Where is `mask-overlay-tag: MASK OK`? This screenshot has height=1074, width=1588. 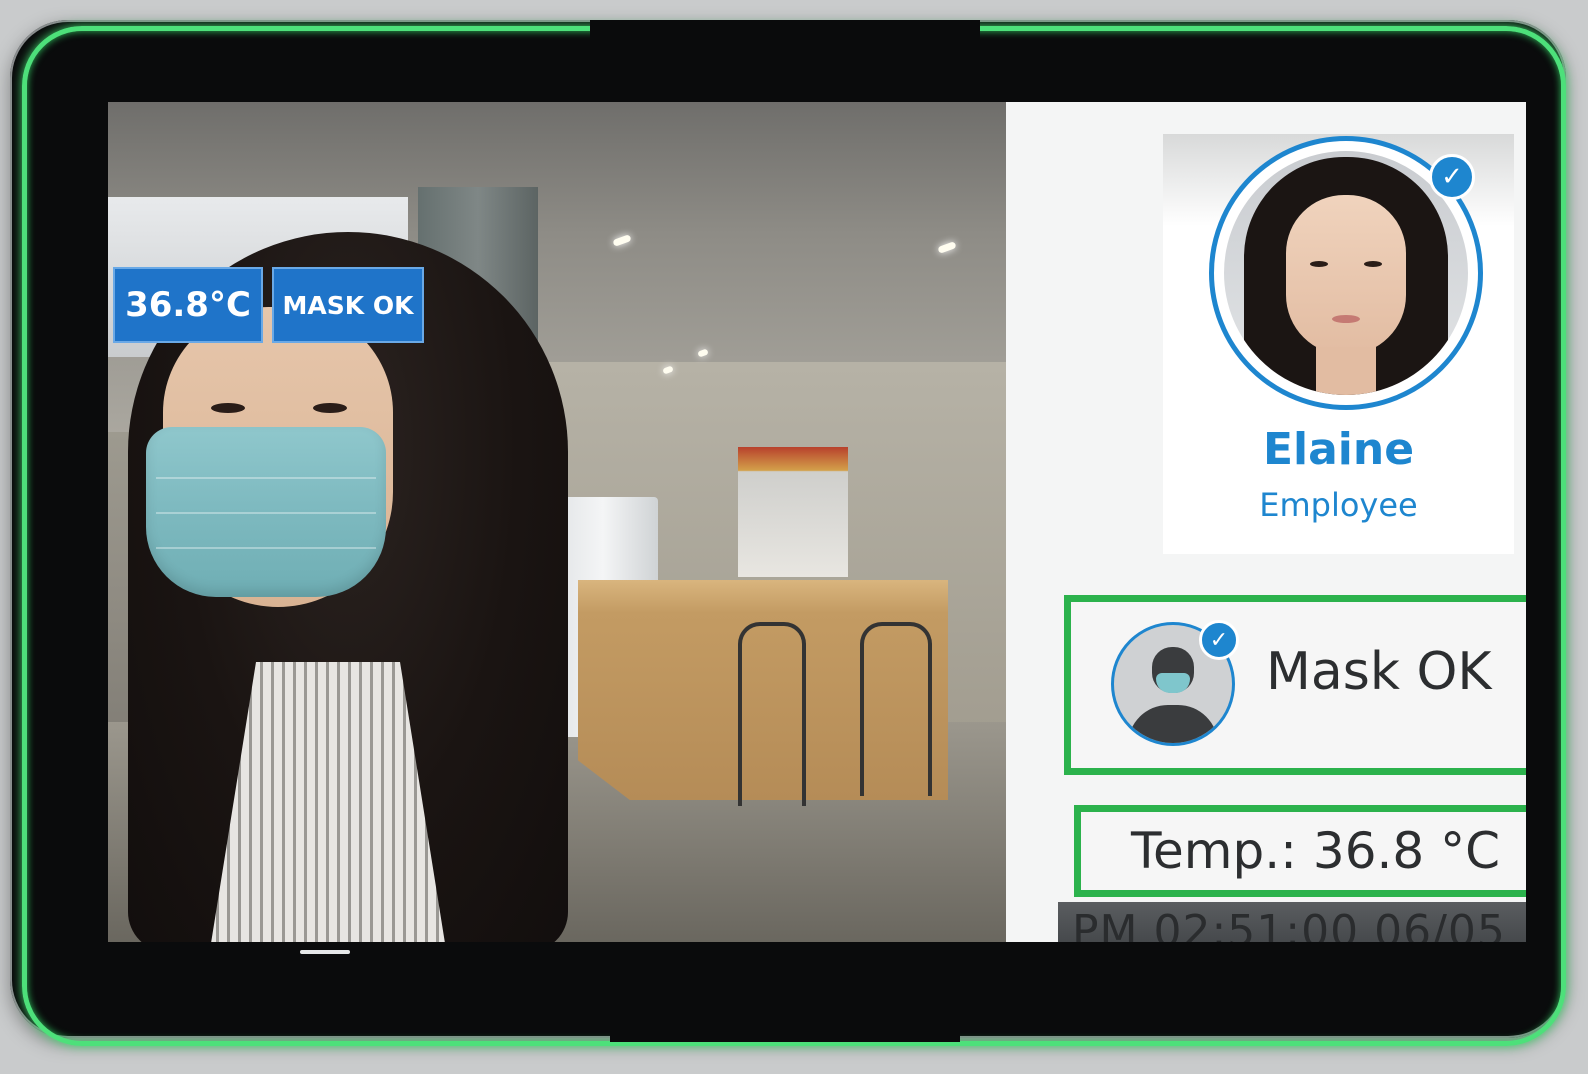 mask-overlay-tag: MASK OK is located at coordinates (348, 305).